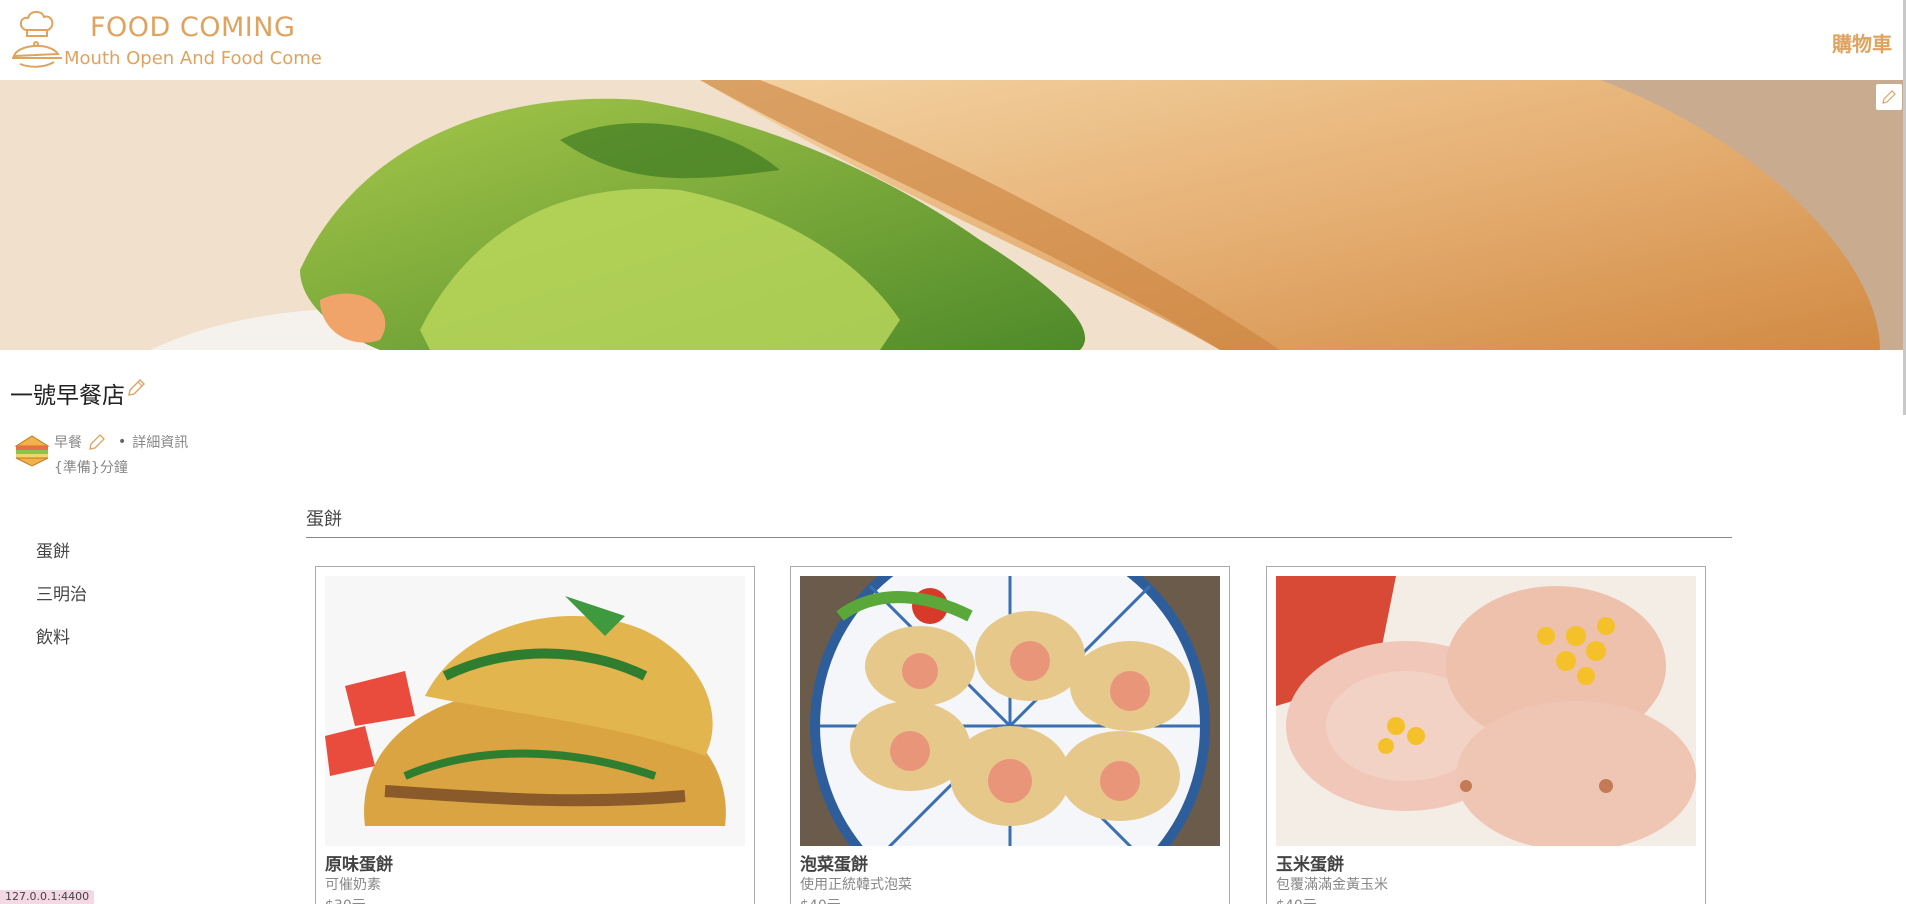 Image resolution: width=1906 pixels, height=904 pixels. What do you see at coordinates (1332, 885) in the screenshot?
I see `product-description: 包覆滿滿金黃玉米` at bounding box center [1332, 885].